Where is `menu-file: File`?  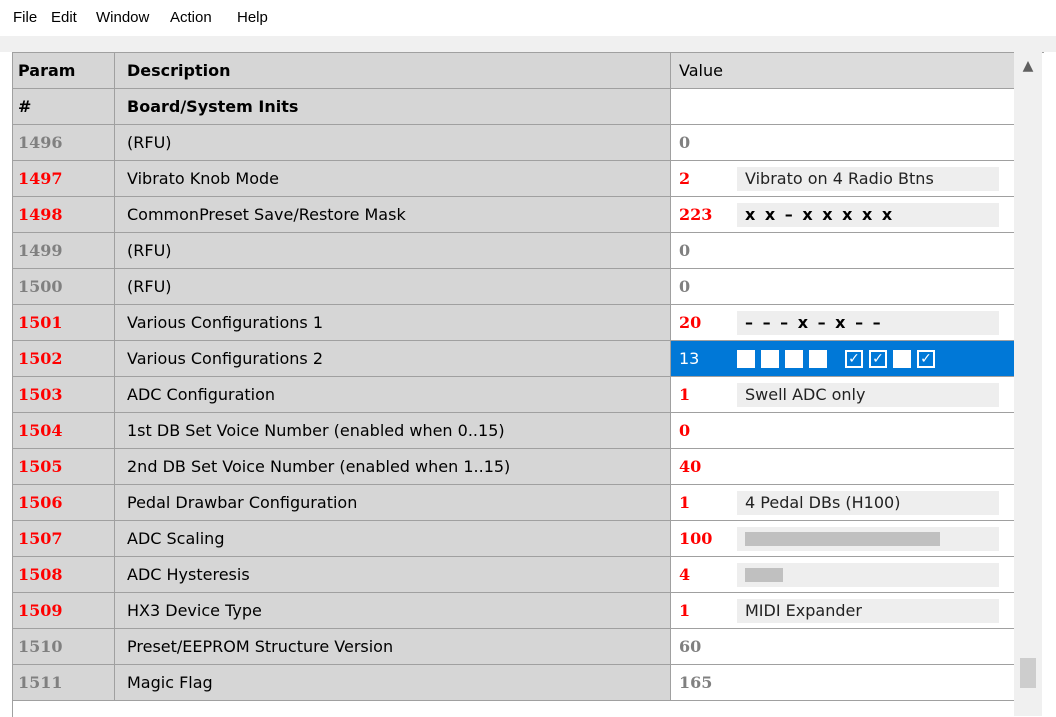 menu-file: File is located at coordinates (25, 17).